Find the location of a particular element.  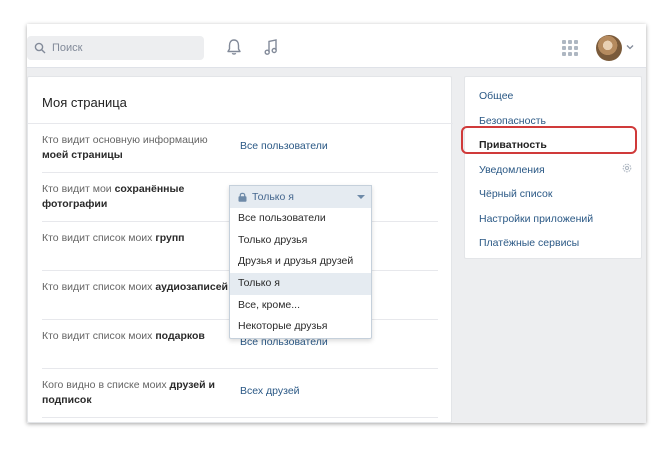

sidebar-item-blacklist: Чёрный список is located at coordinates (515, 194).